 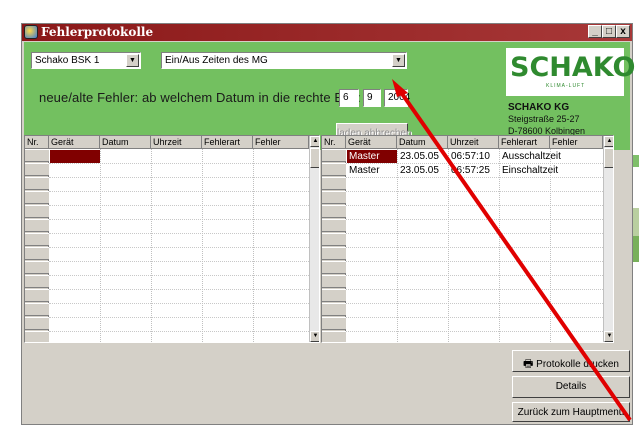 What do you see at coordinates (608, 239) in the screenshot?
I see `right-table-scrollbar: ▲ ▼` at bounding box center [608, 239].